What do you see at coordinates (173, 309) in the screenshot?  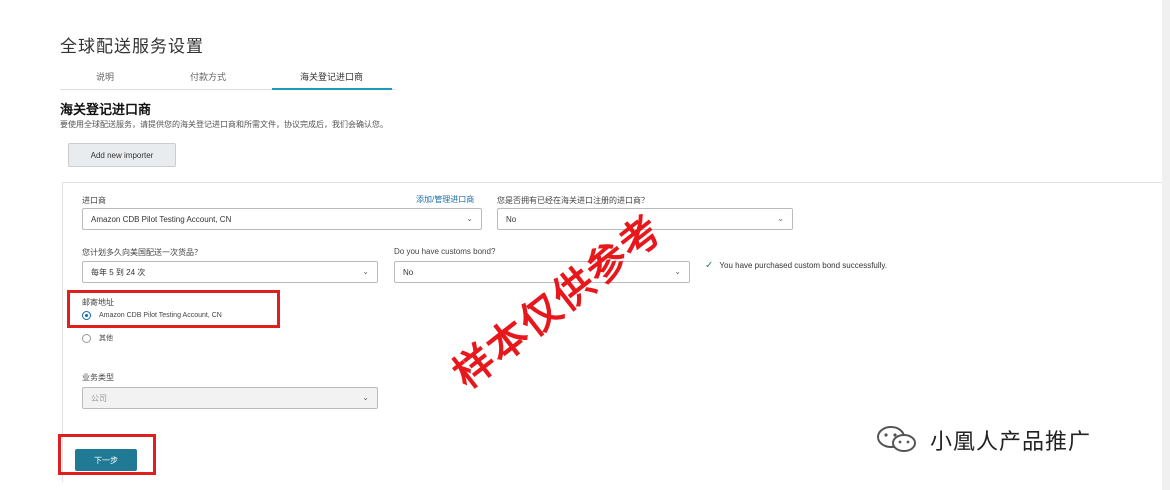 I see `highlight-box-mailing` at bounding box center [173, 309].